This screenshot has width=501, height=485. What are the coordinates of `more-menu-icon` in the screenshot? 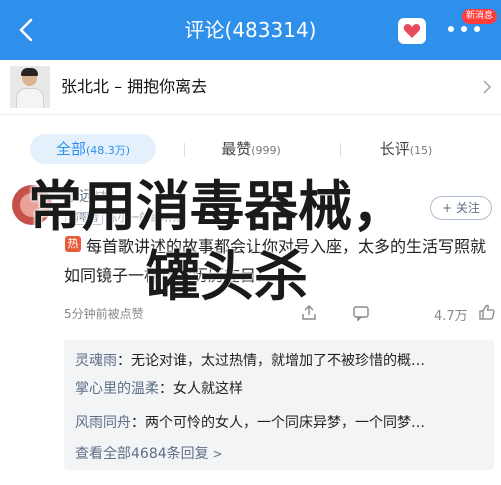 It's located at (464, 30).